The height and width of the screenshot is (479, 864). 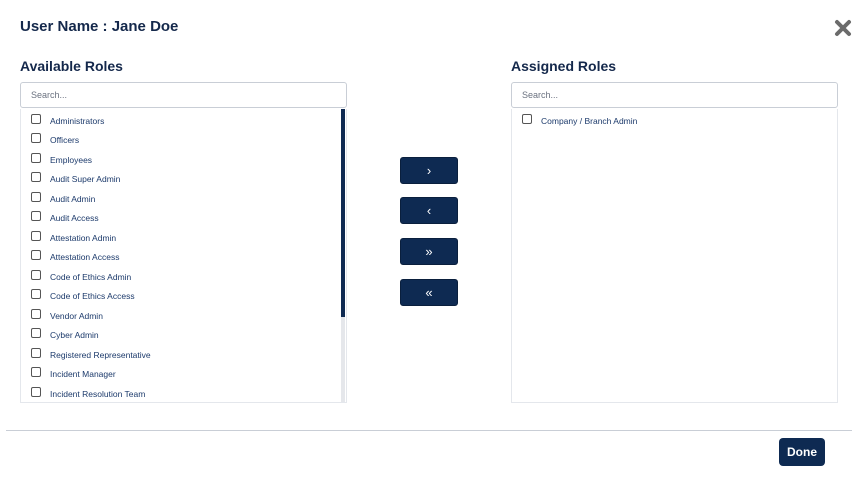 What do you see at coordinates (100, 354) in the screenshot?
I see `role-label: Registered Representative` at bounding box center [100, 354].